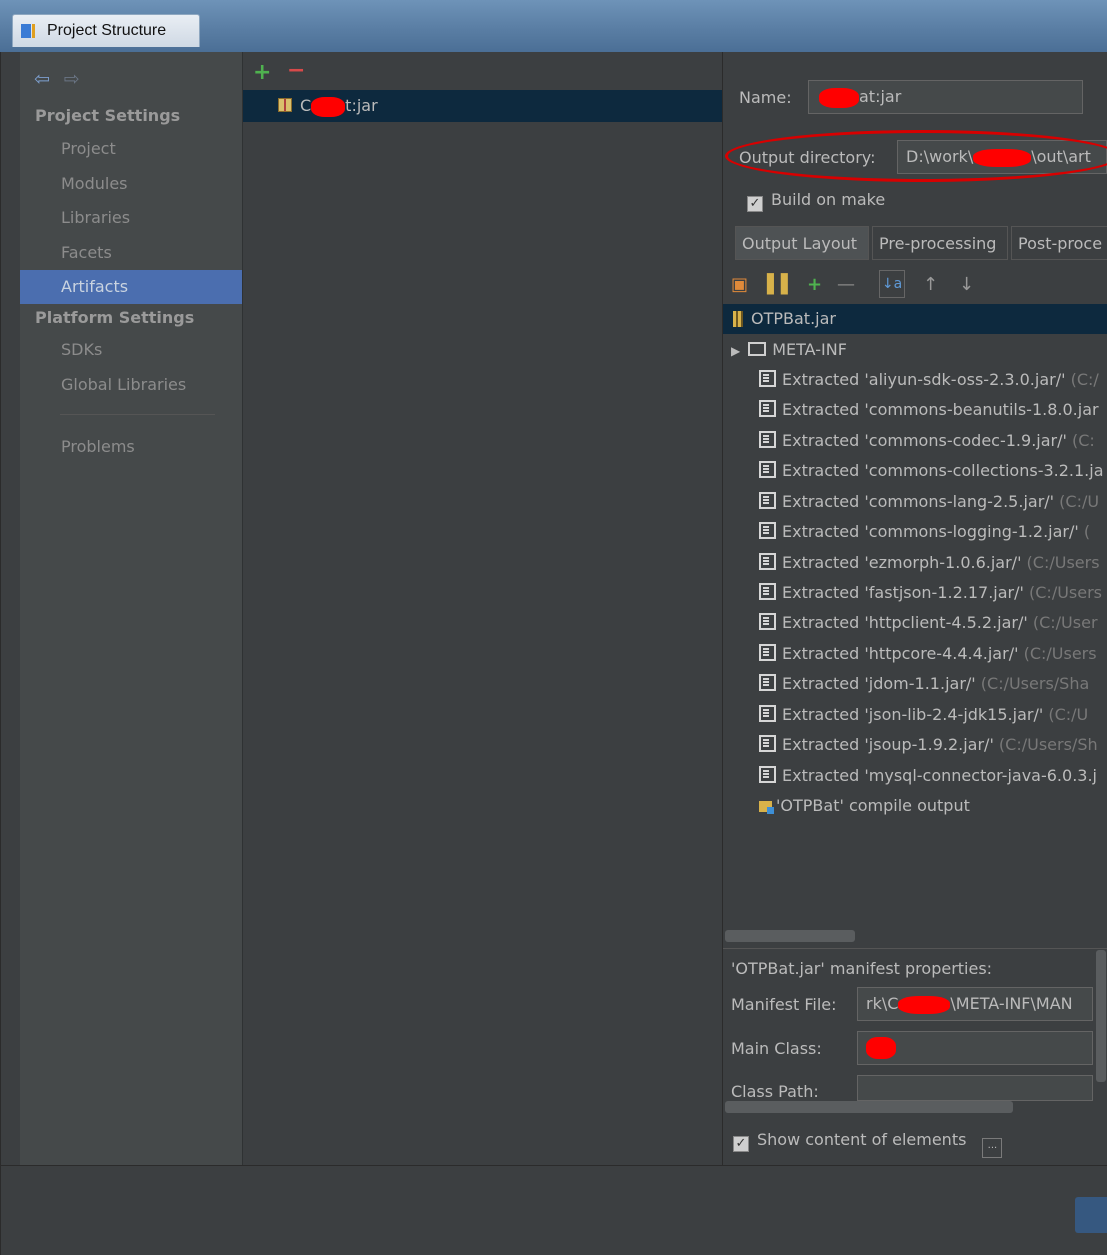  I want to click on tree-row-extracted: Extracted 'commons-codec-1.9.jar/' (C:, so click(915, 441).